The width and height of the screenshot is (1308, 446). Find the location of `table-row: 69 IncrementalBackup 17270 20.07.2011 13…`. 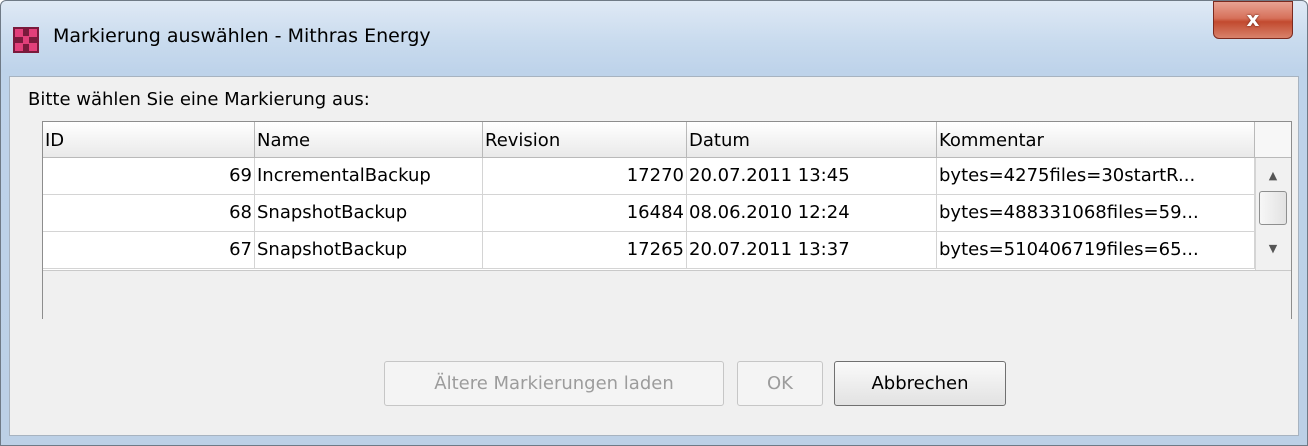

table-row: 69 IncrementalBackup 17270 20.07.2011 13… is located at coordinates (649, 176).